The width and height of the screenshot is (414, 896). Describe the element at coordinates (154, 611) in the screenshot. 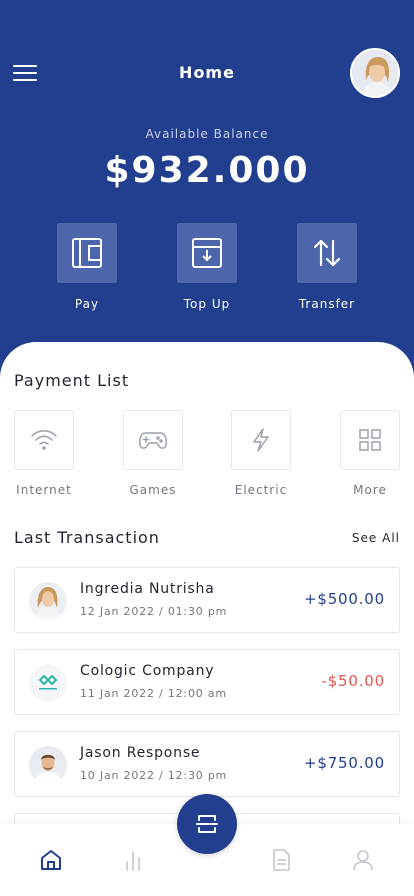

I see `transaction-date: 12 Jan 2022 / 01:30 pm` at that location.